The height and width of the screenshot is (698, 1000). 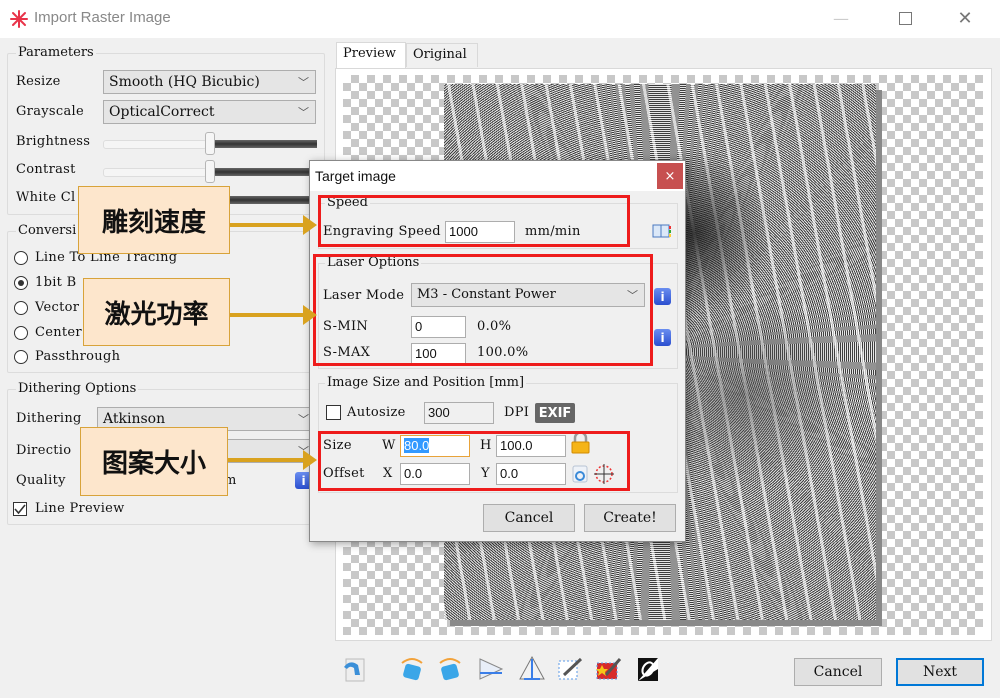 I want to click on size-callout-text: 图案大小, so click(x=153, y=464).